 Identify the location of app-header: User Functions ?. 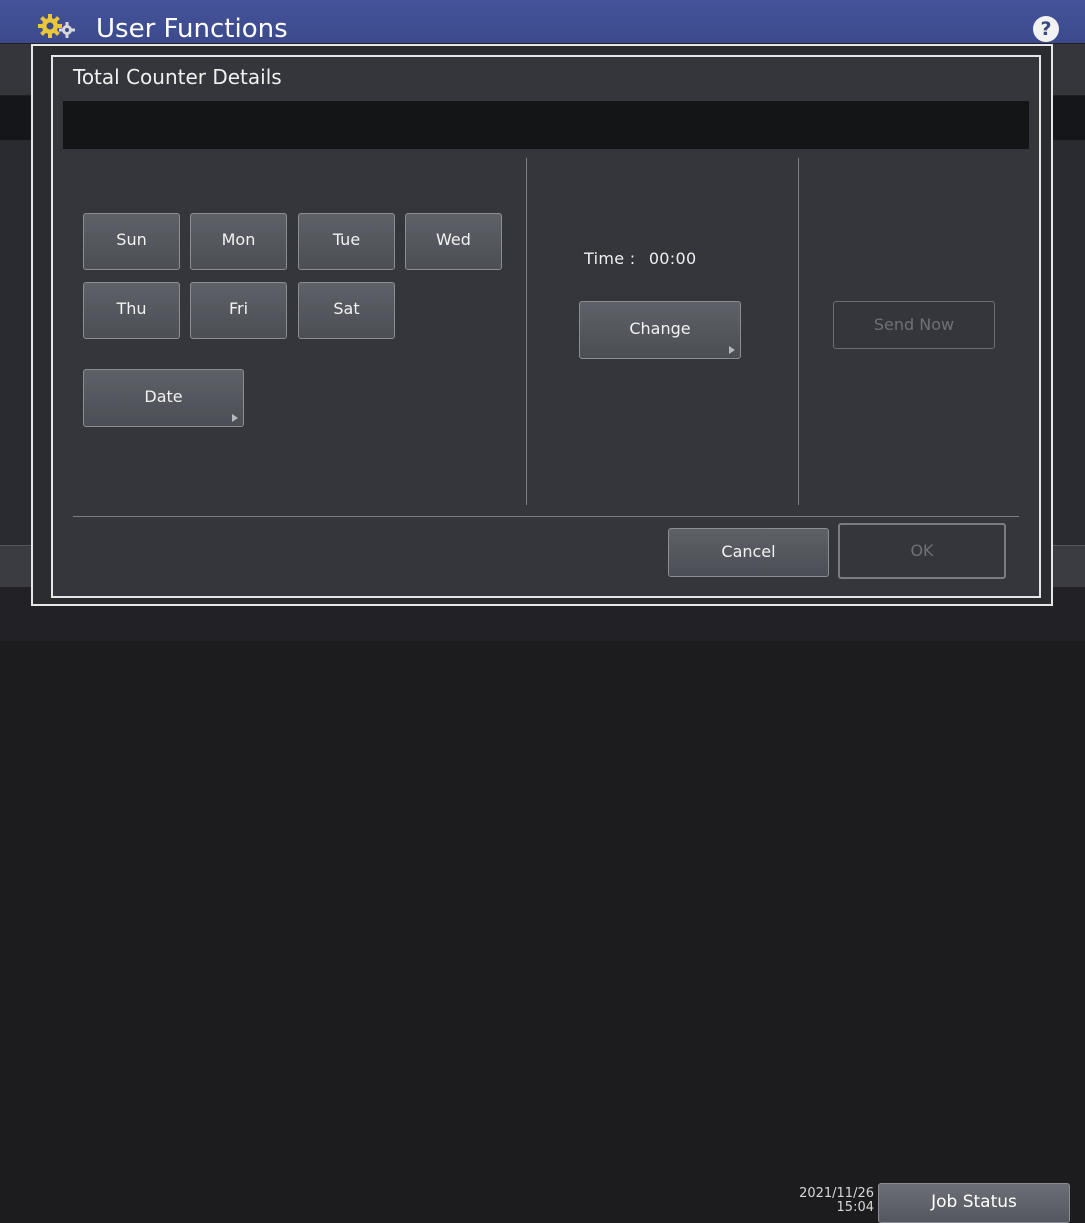
(542, 22).